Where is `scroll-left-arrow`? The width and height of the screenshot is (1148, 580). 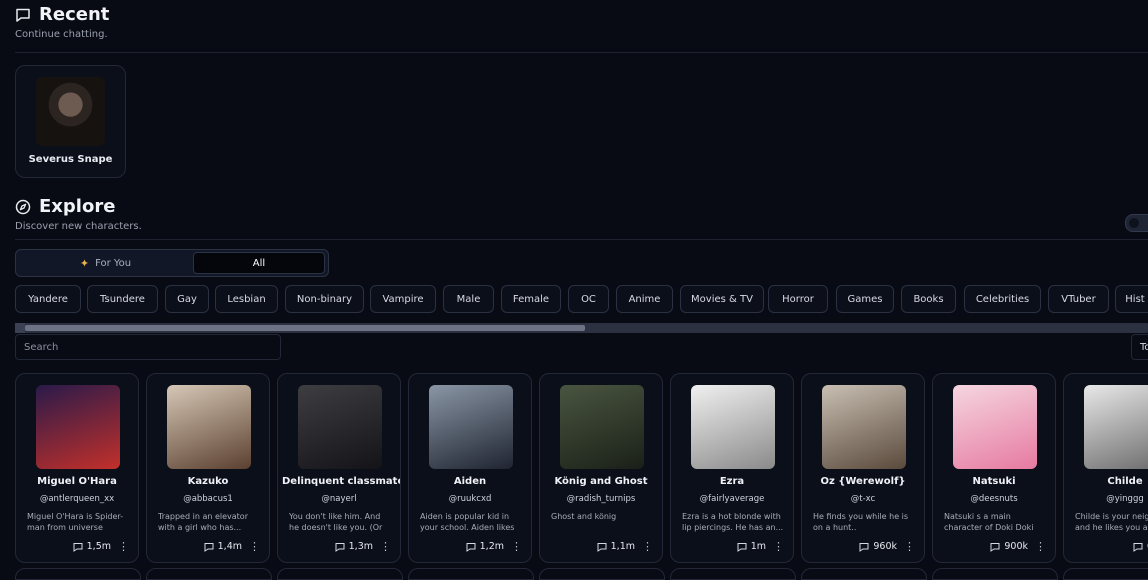
scroll-left-arrow is located at coordinates (20, 328).